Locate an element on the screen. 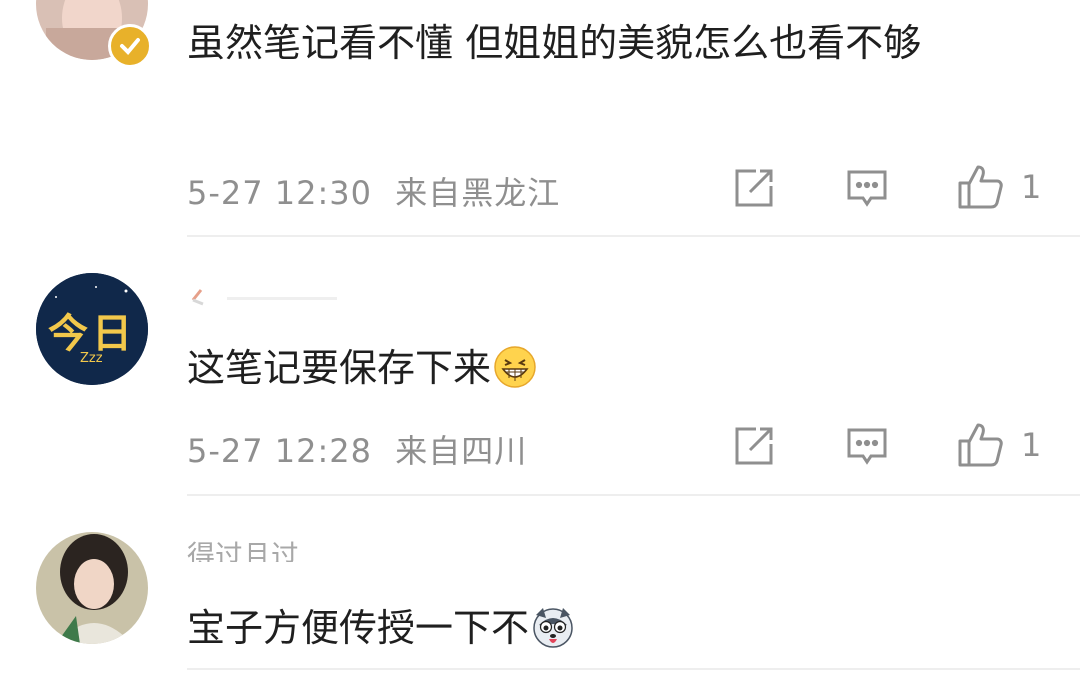  comment-text: 虽然笔记看不懂 但姐姐的美貌怎么也看不够 is located at coordinates (554, 43).